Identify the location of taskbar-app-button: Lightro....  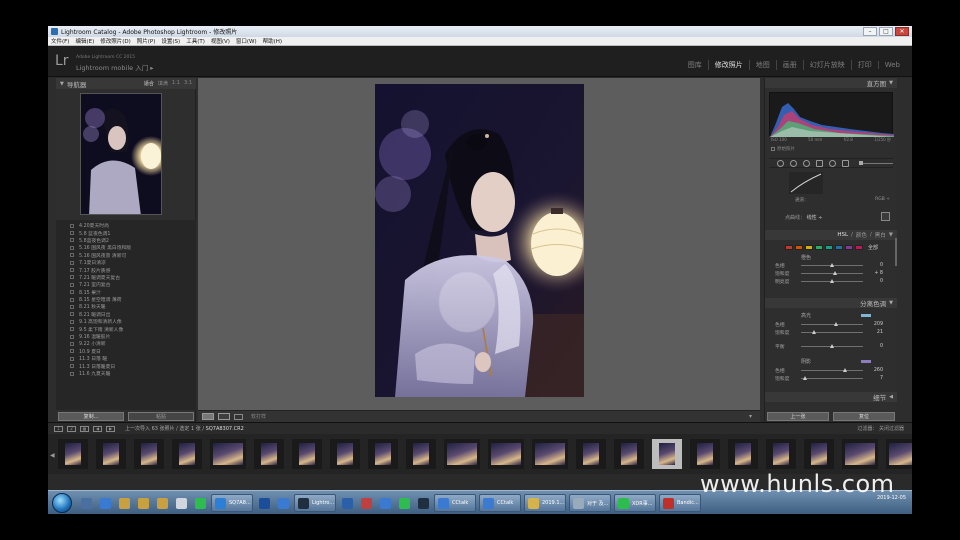
(315, 503).